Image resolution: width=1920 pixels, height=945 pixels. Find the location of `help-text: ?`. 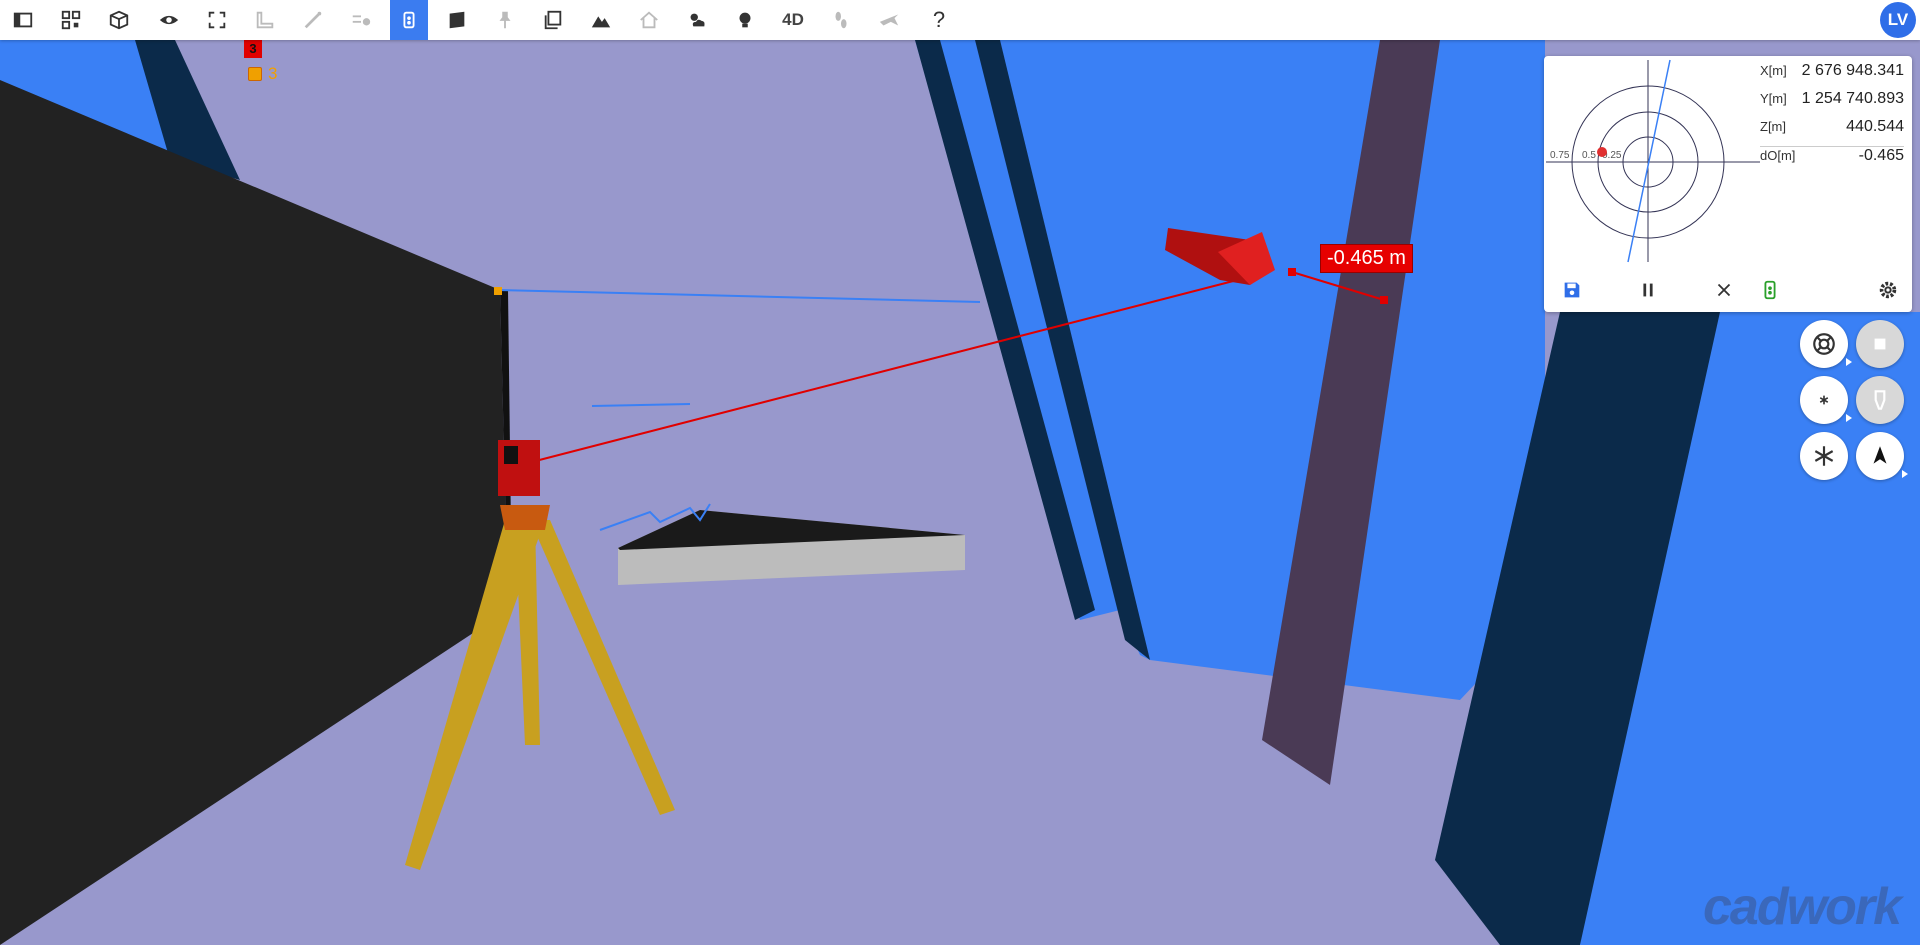

help-text: ? is located at coordinates (939, 19).